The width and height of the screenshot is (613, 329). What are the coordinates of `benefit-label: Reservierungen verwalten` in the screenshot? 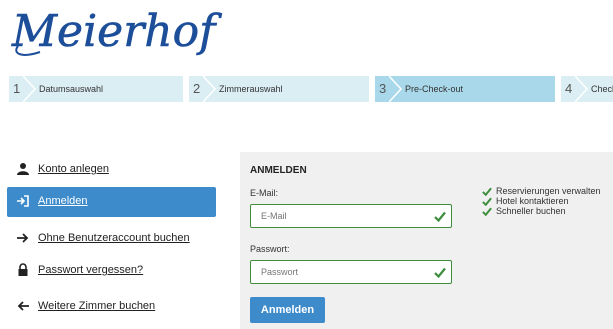 It's located at (548, 191).